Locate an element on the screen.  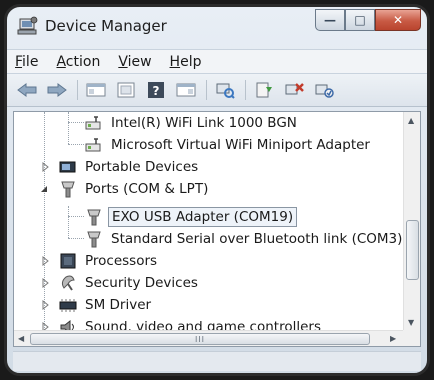
tree-item: Microsoft Virtual WiFi Miniport Adapter is located at coordinates (228, 145).